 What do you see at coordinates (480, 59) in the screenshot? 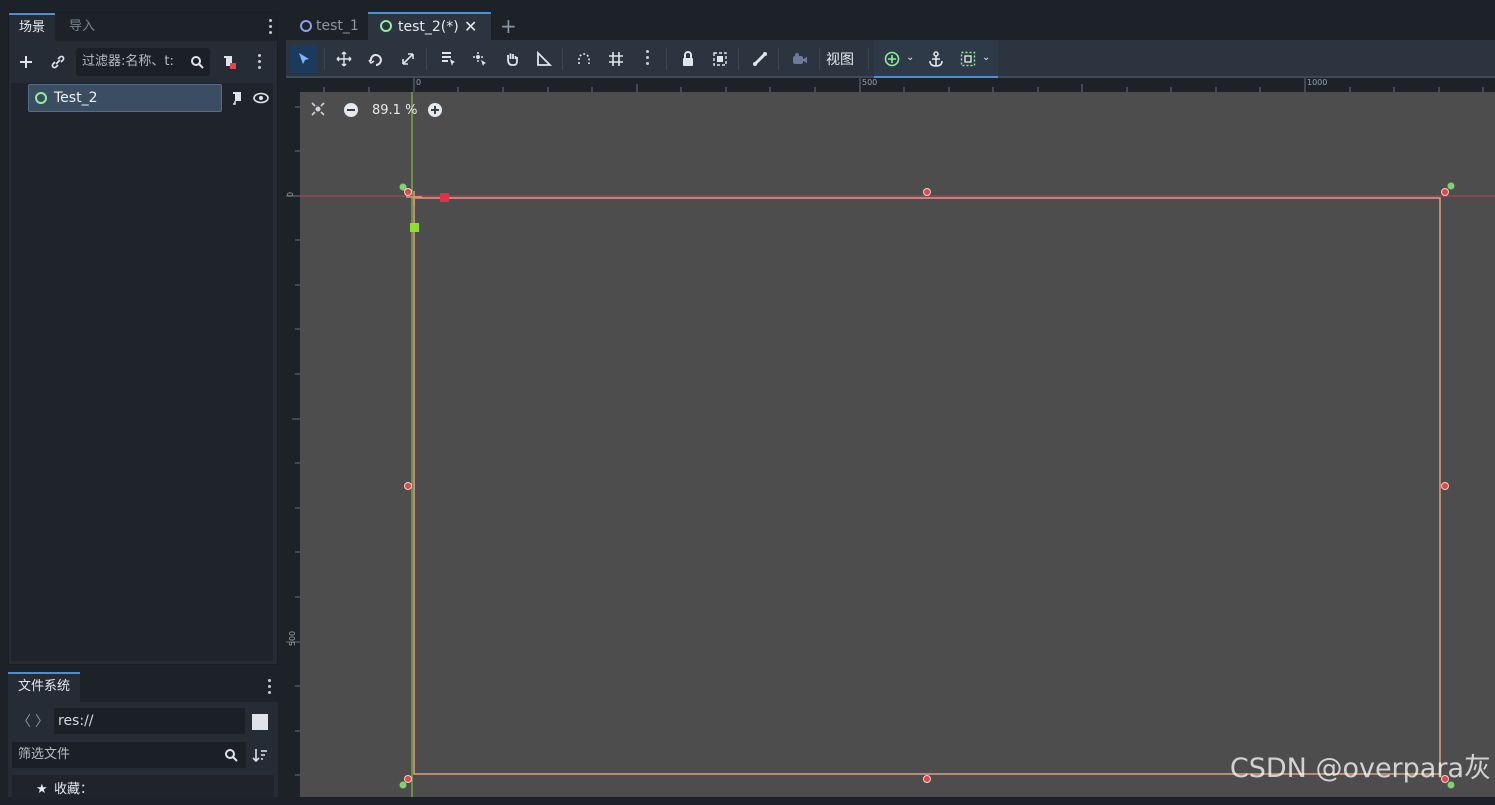
I see `pivot-button` at bounding box center [480, 59].